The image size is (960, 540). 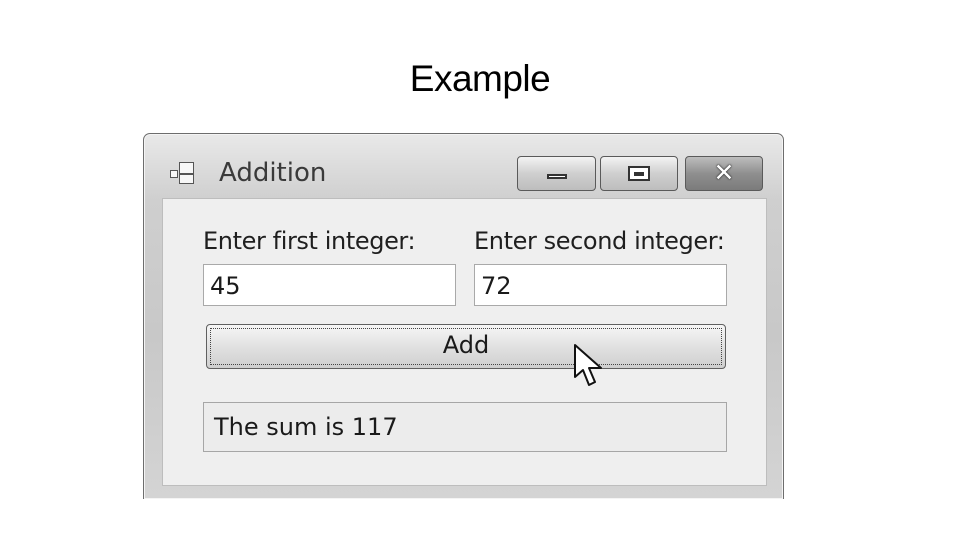 What do you see at coordinates (480, 78) in the screenshot?
I see `slide-title: Example` at bounding box center [480, 78].